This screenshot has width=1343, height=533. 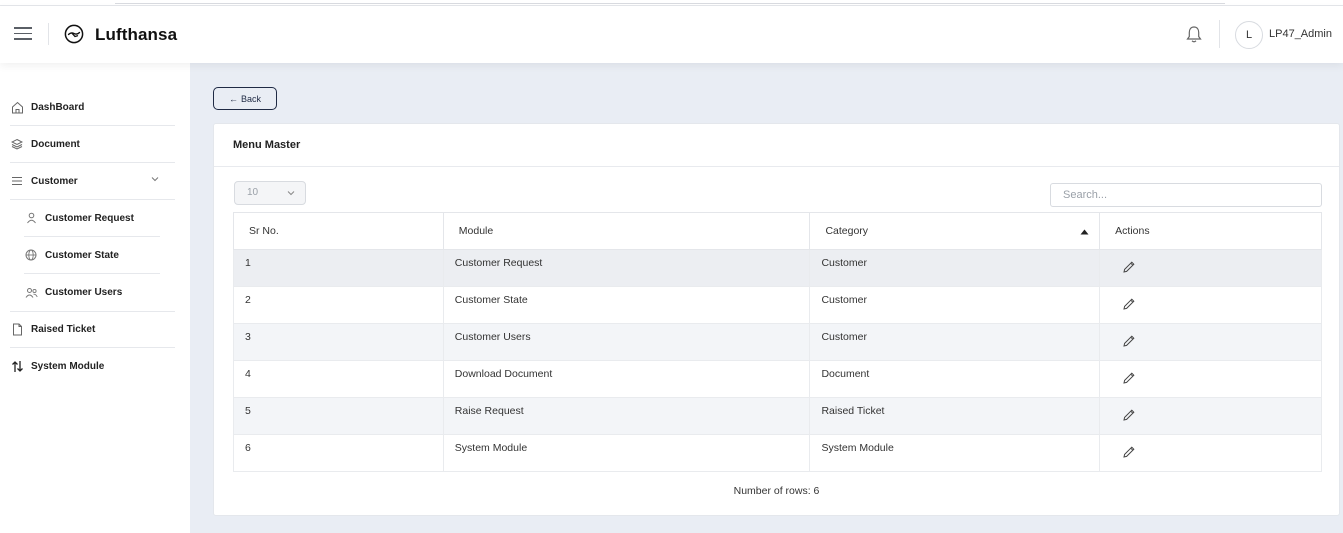 What do you see at coordinates (267, 145) in the screenshot?
I see `card-title: Menu Master` at bounding box center [267, 145].